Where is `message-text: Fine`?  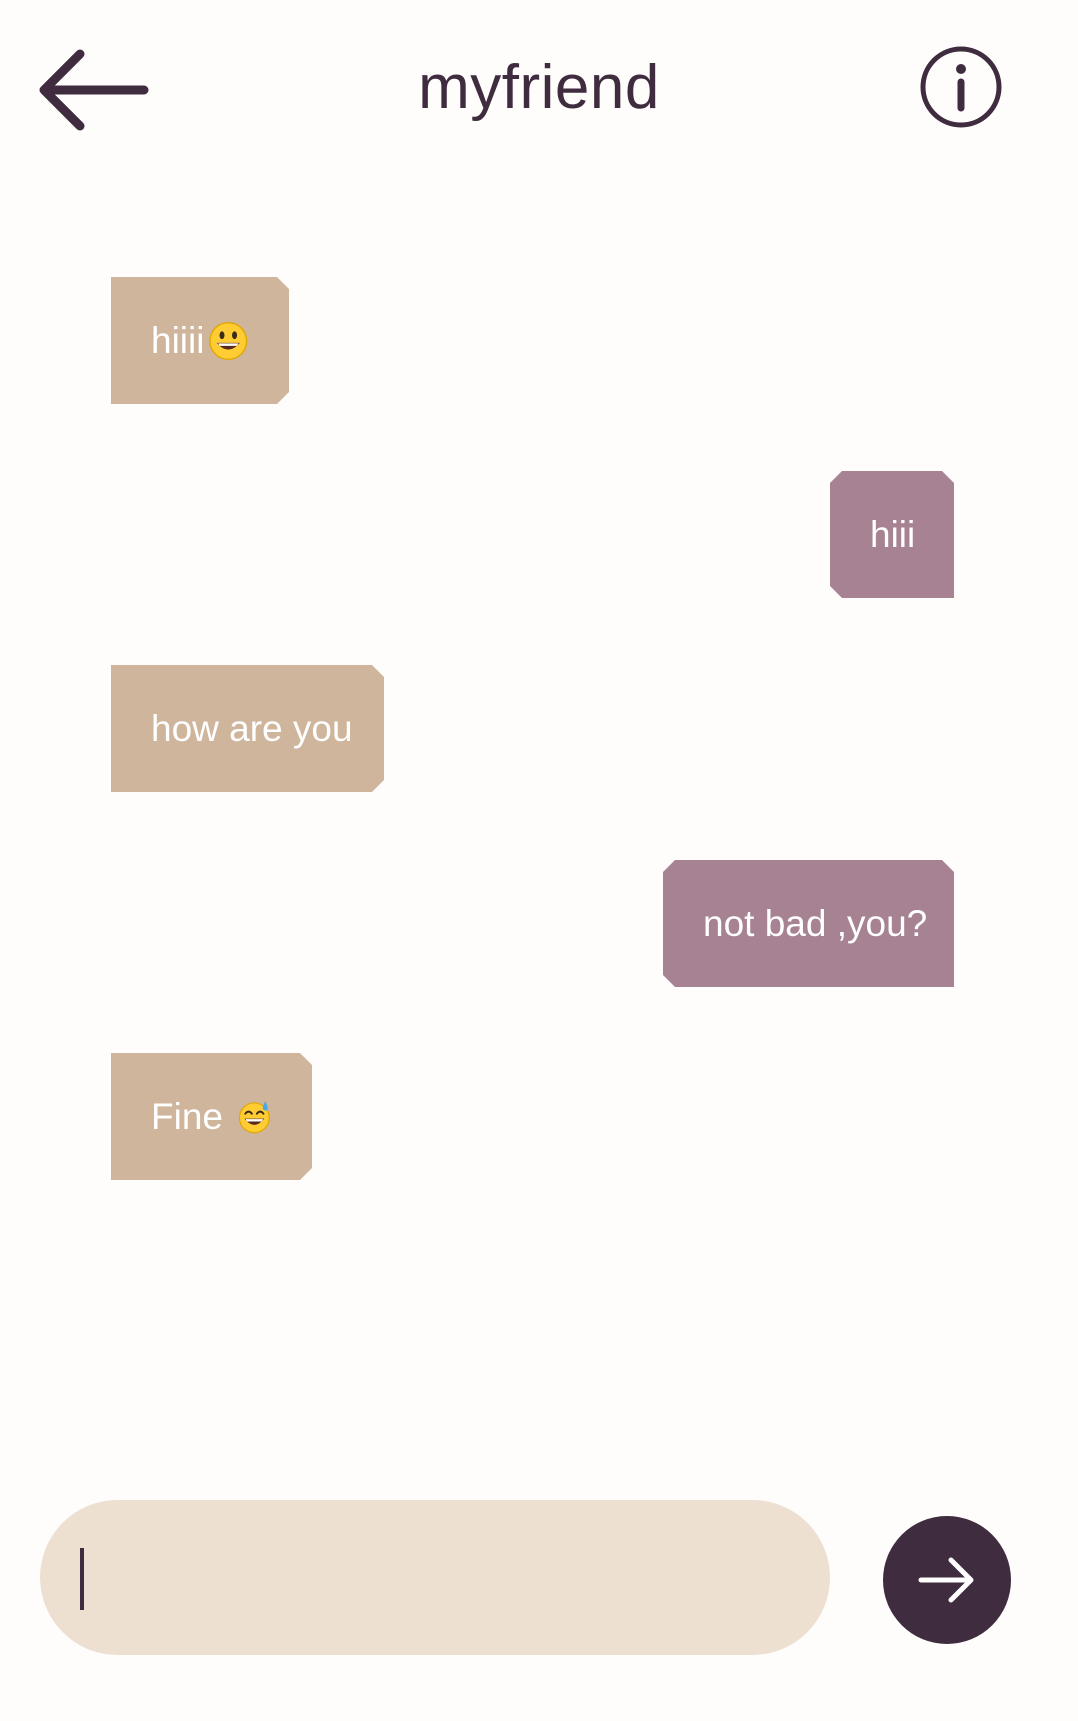 message-text: Fine is located at coordinates (192, 1116).